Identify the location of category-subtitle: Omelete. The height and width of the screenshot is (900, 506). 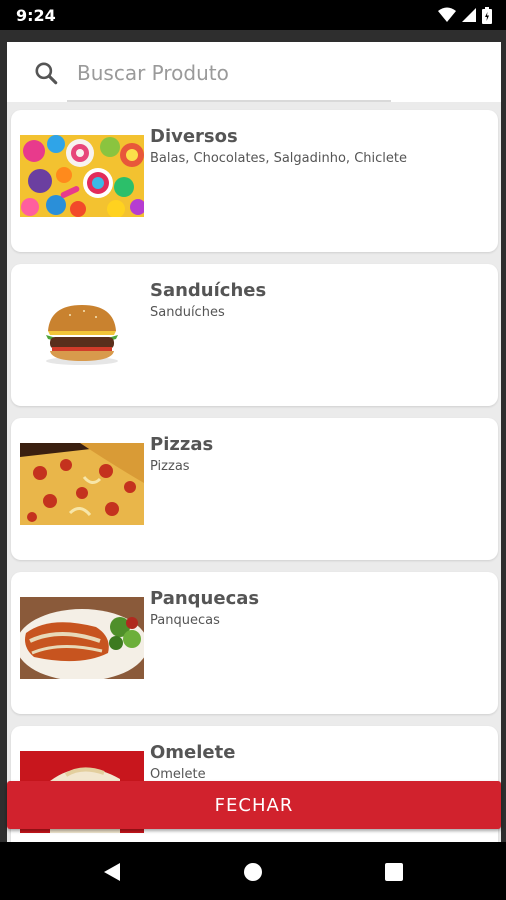
(178, 774).